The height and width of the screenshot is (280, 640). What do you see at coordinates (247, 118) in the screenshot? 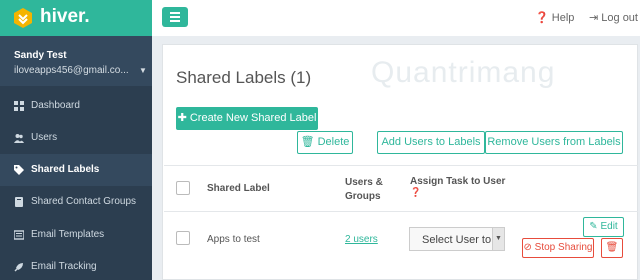
I see `create-shared-label-button: ✚ Create New Shared Label` at bounding box center [247, 118].